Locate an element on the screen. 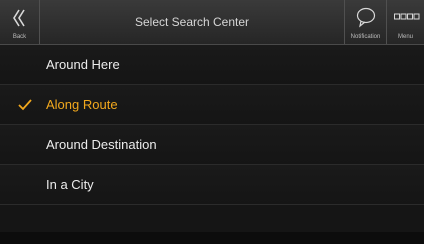 The width and height of the screenshot is (424, 244). menu-label: Menu is located at coordinates (405, 37).